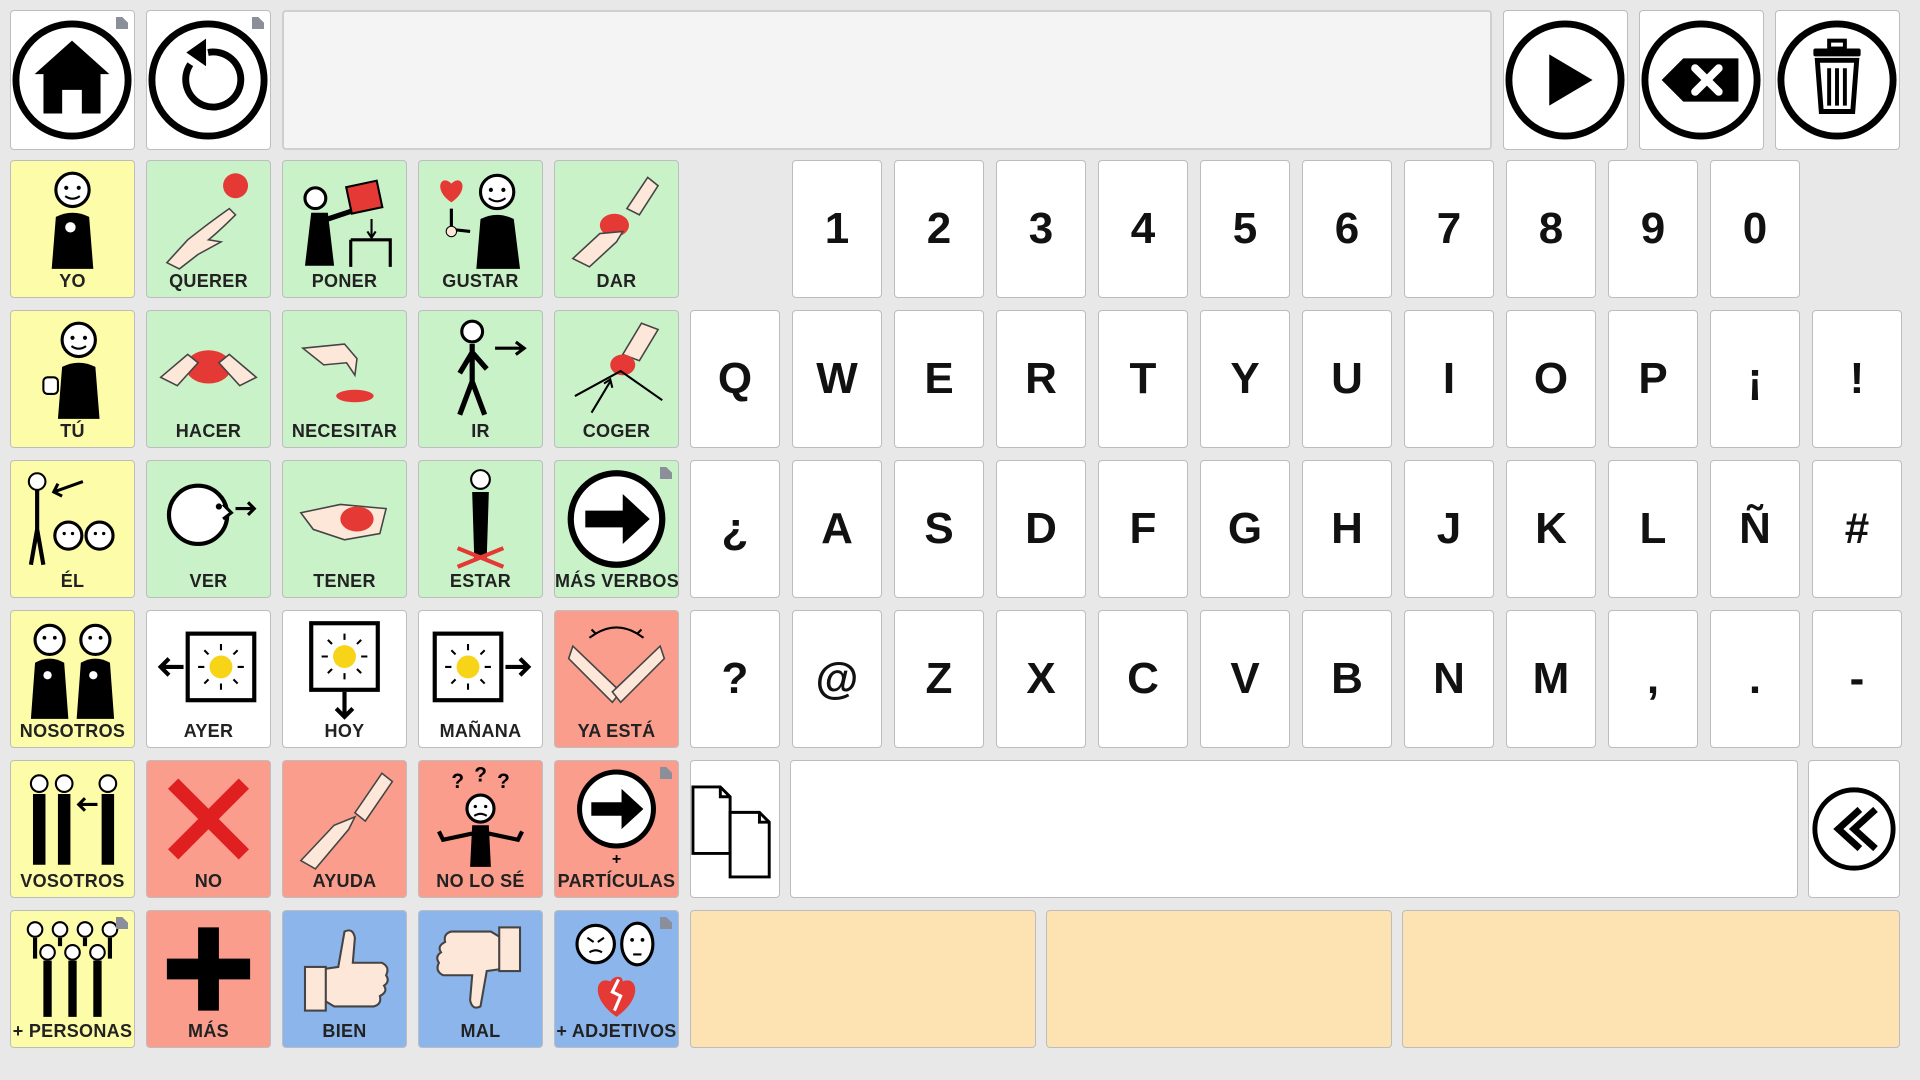  I want to click on key-A: A, so click(837, 529).